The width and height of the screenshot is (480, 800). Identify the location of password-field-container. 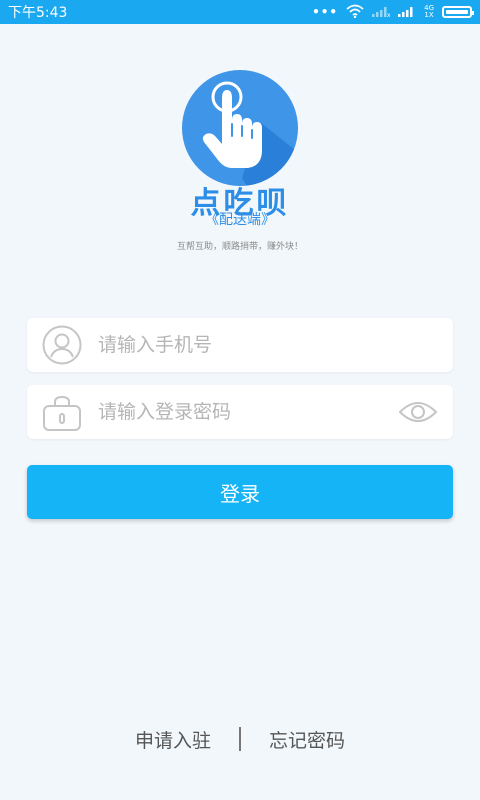
(240, 412).